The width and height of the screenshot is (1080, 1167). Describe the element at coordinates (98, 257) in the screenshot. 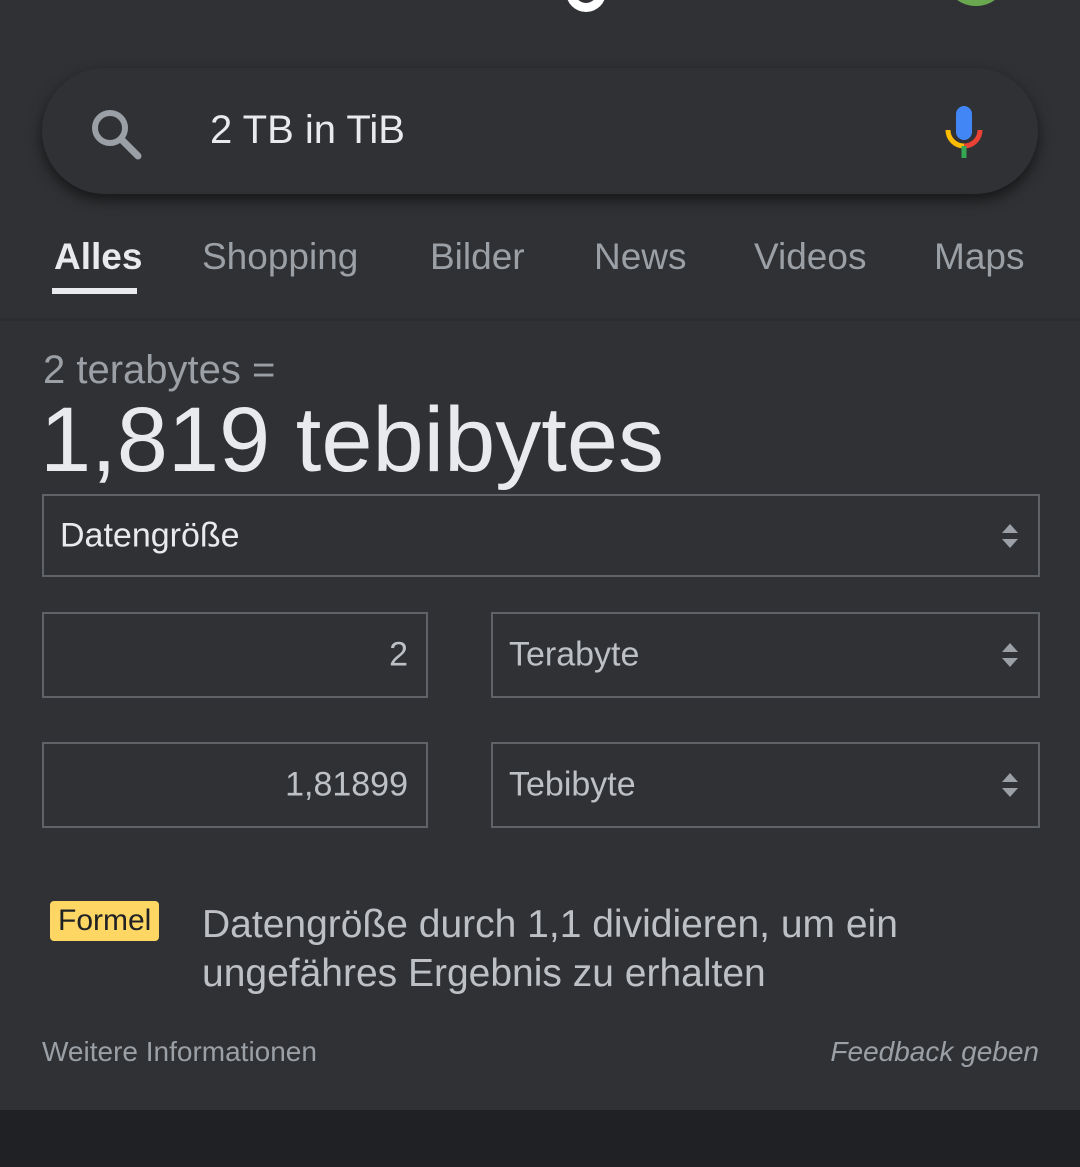

I see `tab-alles: Alles` at that location.